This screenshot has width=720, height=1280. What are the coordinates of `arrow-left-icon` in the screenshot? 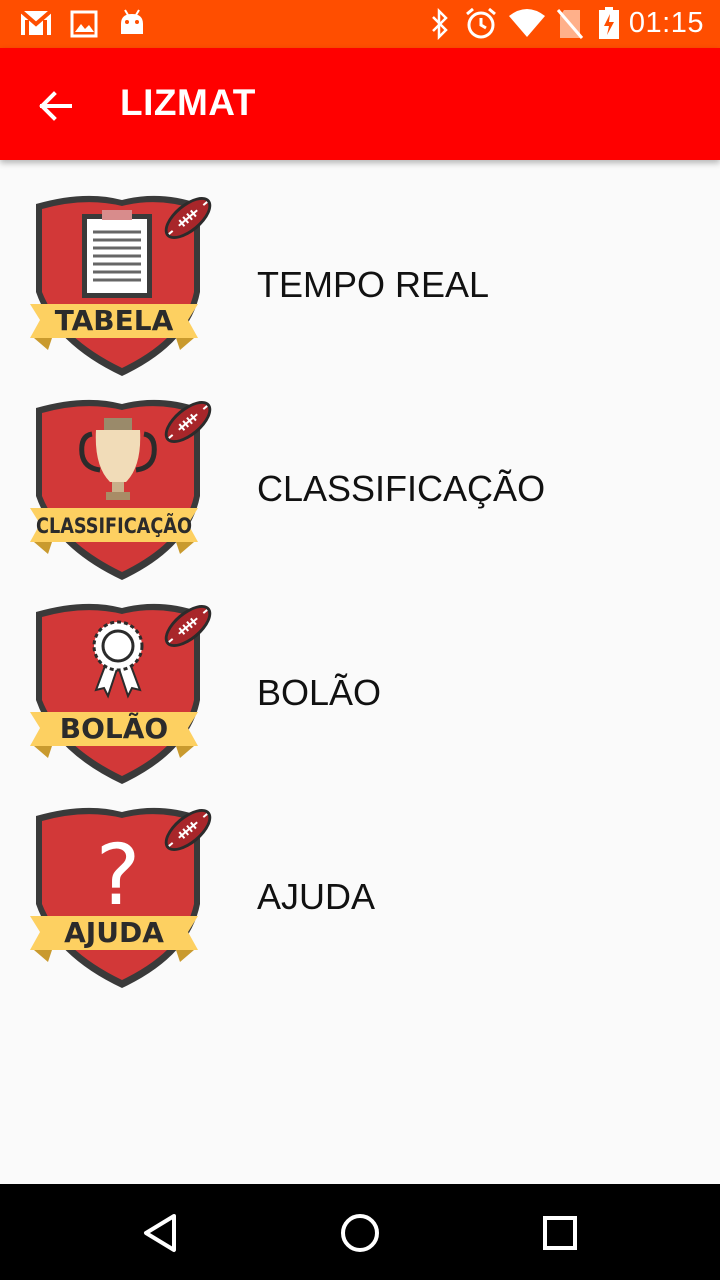 It's located at (48, 110).